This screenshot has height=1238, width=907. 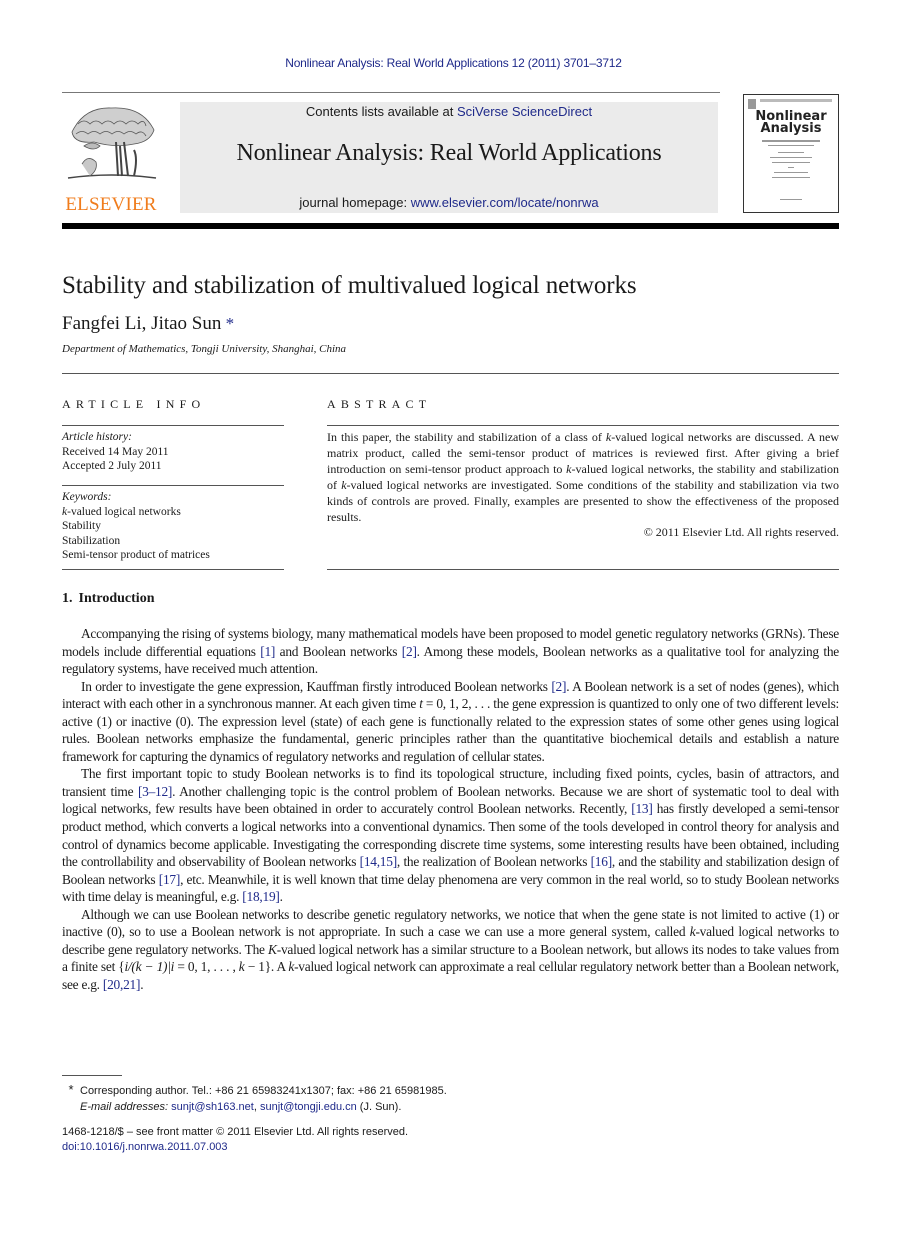 What do you see at coordinates (71, 1089) in the screenshot?
I see `footnote-star: *` at bounding box center [71, 1089].